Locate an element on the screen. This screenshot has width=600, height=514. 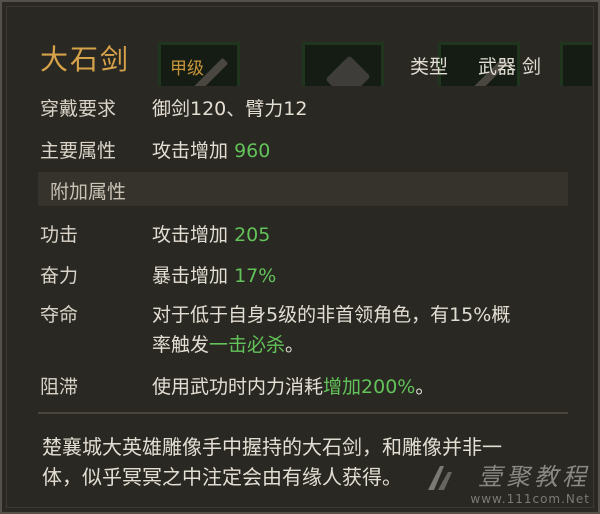
duoming-line-2-end: 。 is located at coordinates (295, 345).